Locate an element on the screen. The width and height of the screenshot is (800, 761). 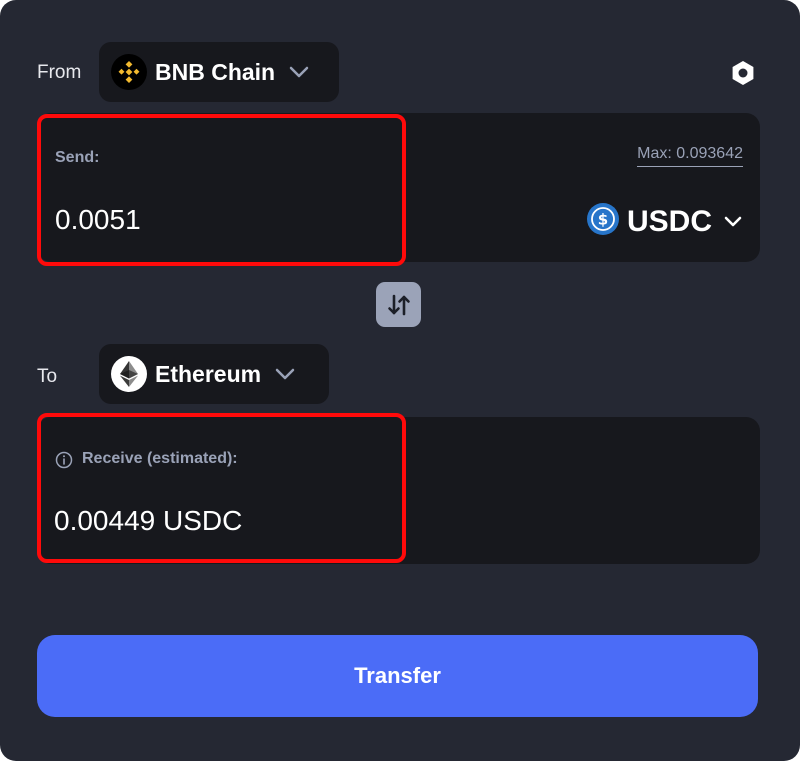
to-chain-select: Ethereum is located at coordinates (214, 374).